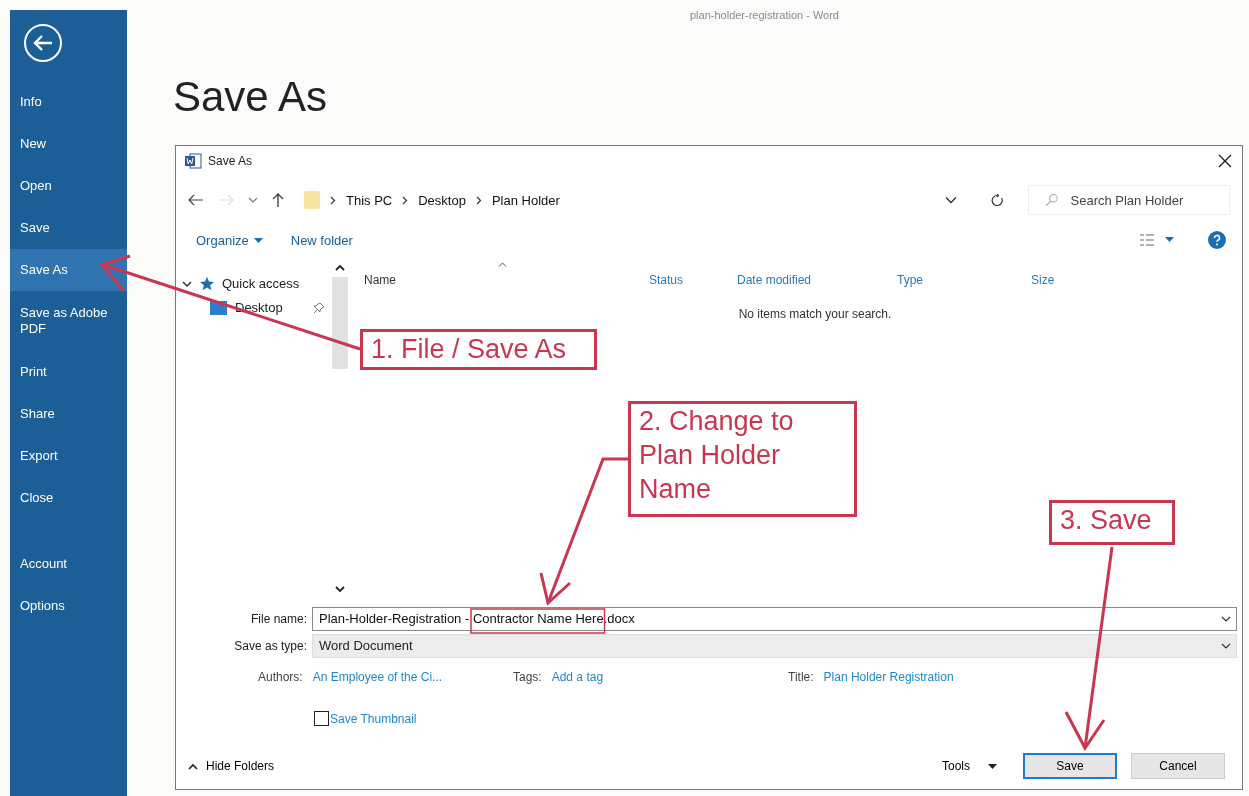 This screenshot has height=796, width=1249. Describe the element at coordinates (278, 200) in the screenshot. I see `up-arrow-icon` at that location.